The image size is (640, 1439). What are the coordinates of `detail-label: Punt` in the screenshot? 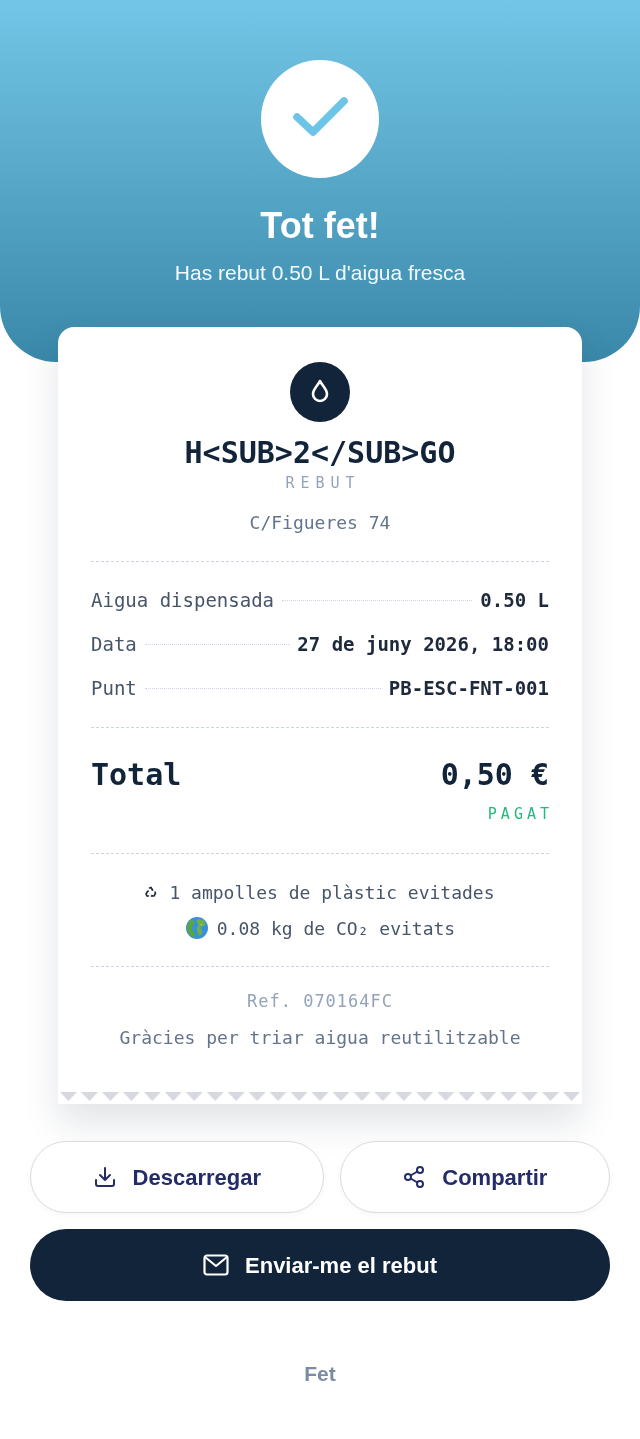 It's located at (114, 688).